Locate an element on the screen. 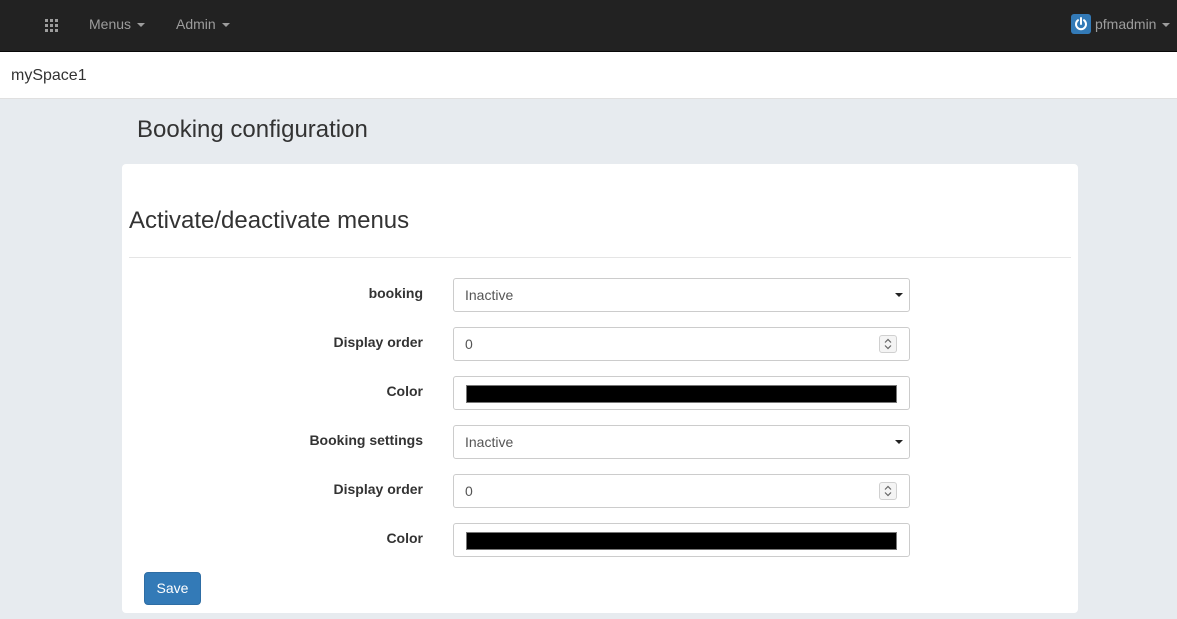 This screenshot has height=619, width=1177. page-title: Booking configuration is located at coordinates (252, 129).